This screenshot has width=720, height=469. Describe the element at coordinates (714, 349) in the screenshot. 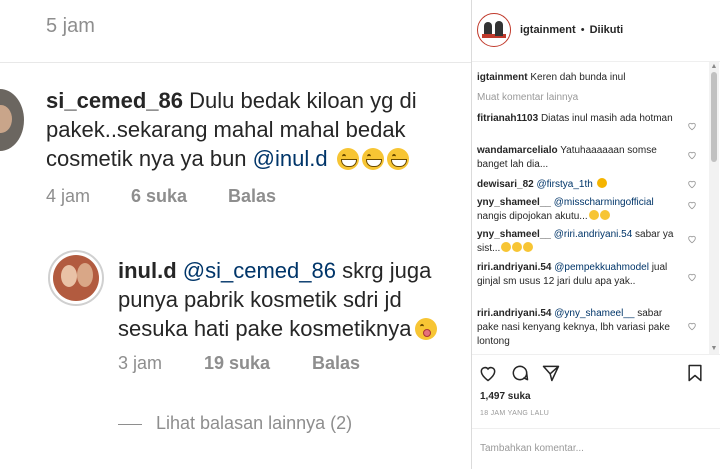

I see `scroll-down-arrow-icon: ▼` at that location.